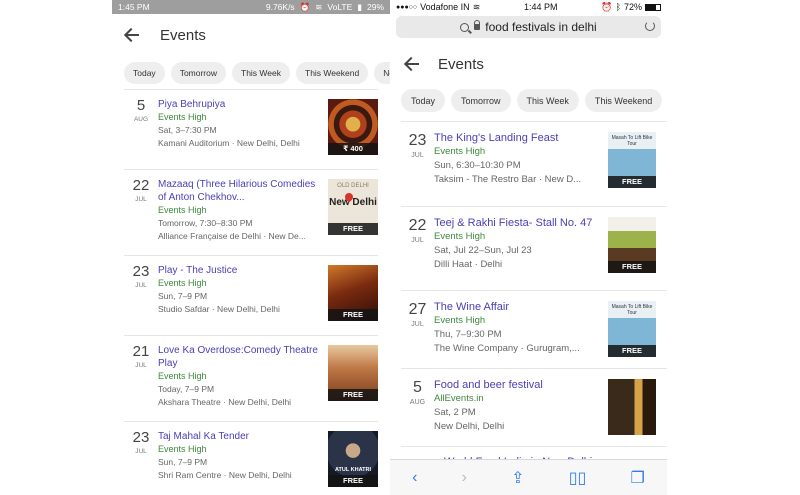  What do you see at coordinates (518, 223) in the screenshot?
I see `event-title: Teej & Rakhi Fiesta- Stall No. 47` at bounding box center [518, 223].